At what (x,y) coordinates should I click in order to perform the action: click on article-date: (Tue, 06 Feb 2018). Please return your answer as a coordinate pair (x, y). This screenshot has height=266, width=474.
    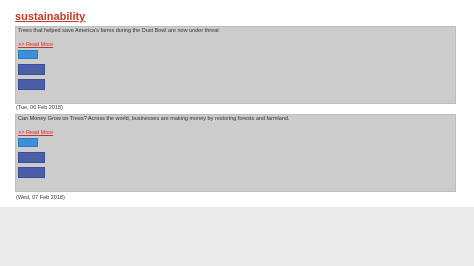
    Looking at the image, I should click on (39, 108).